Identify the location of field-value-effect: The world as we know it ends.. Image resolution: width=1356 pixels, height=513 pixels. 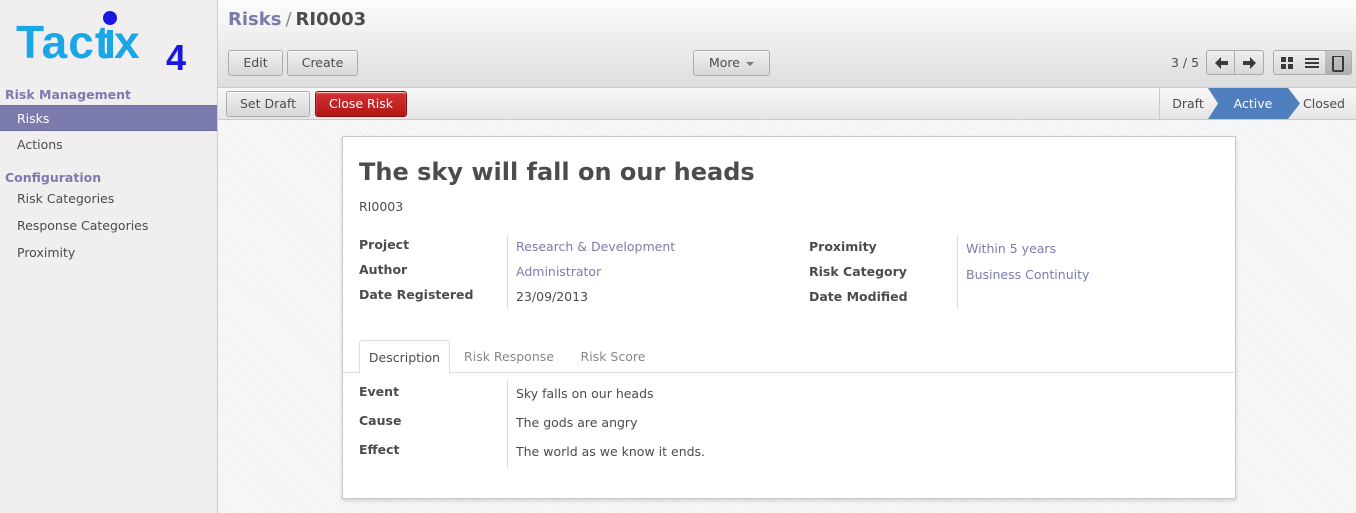
(611, 451).